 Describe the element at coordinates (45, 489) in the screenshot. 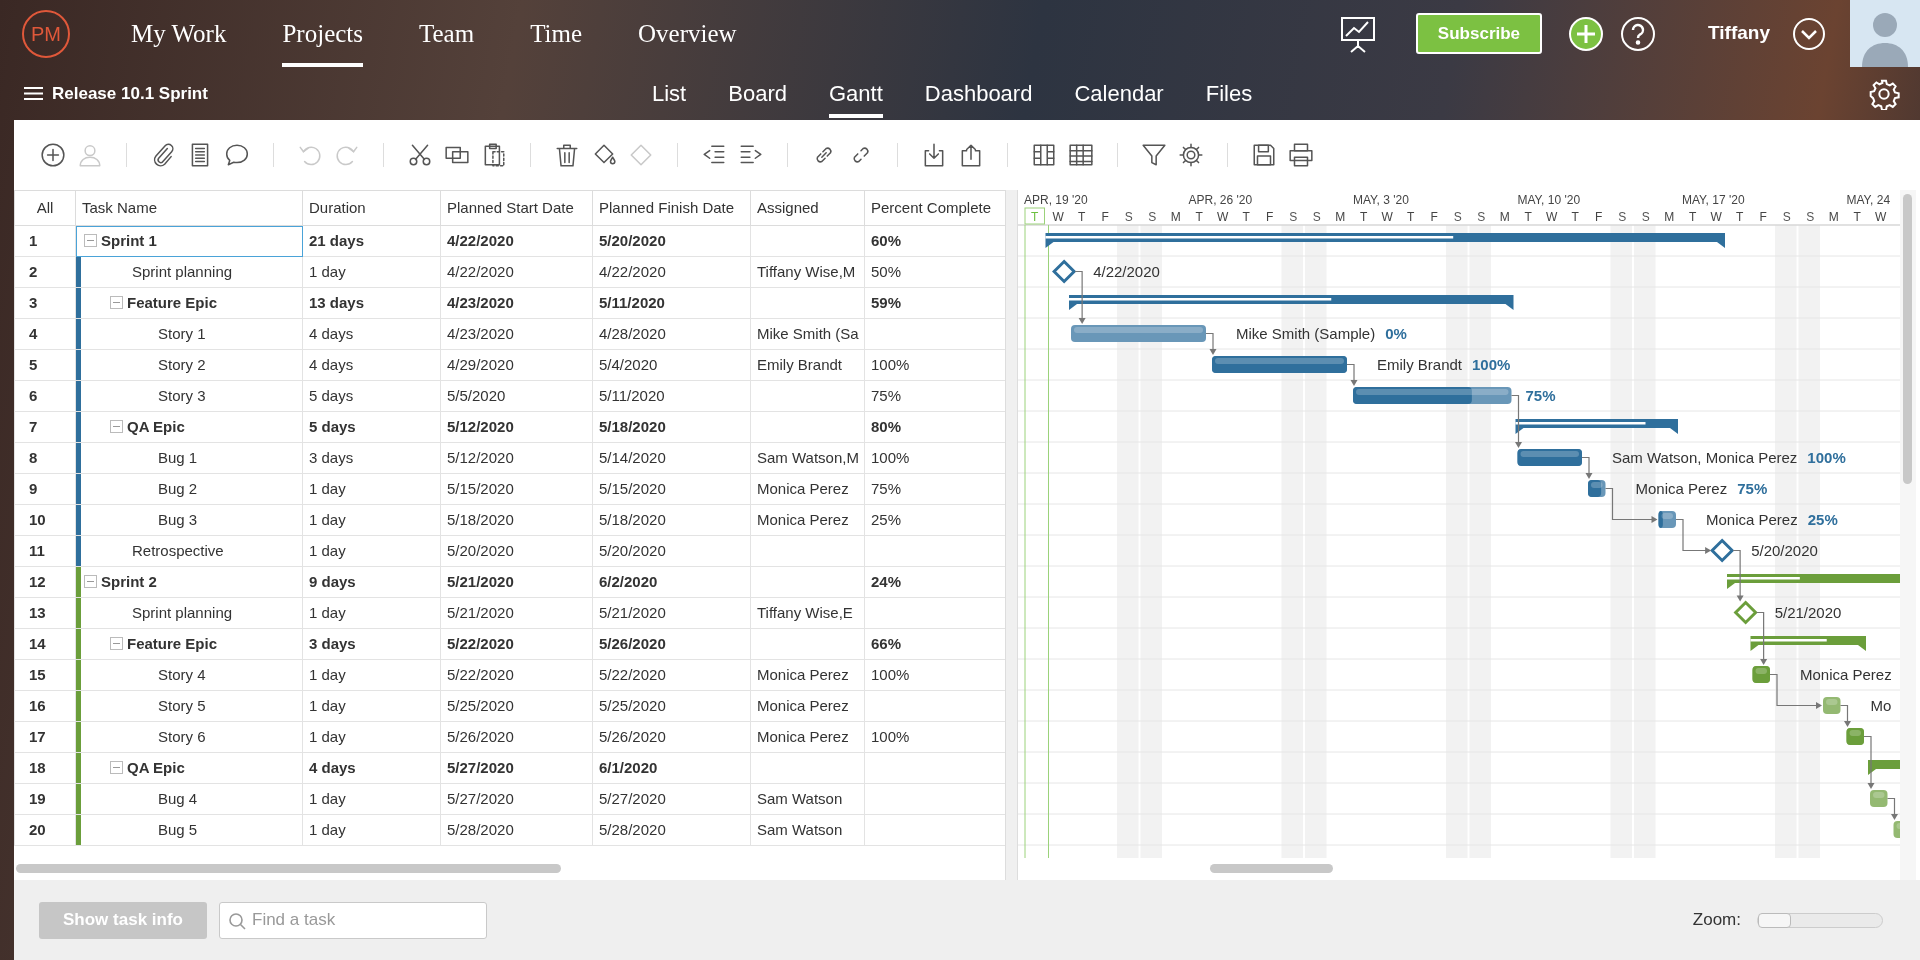

I see `row-number: 9` at that location.